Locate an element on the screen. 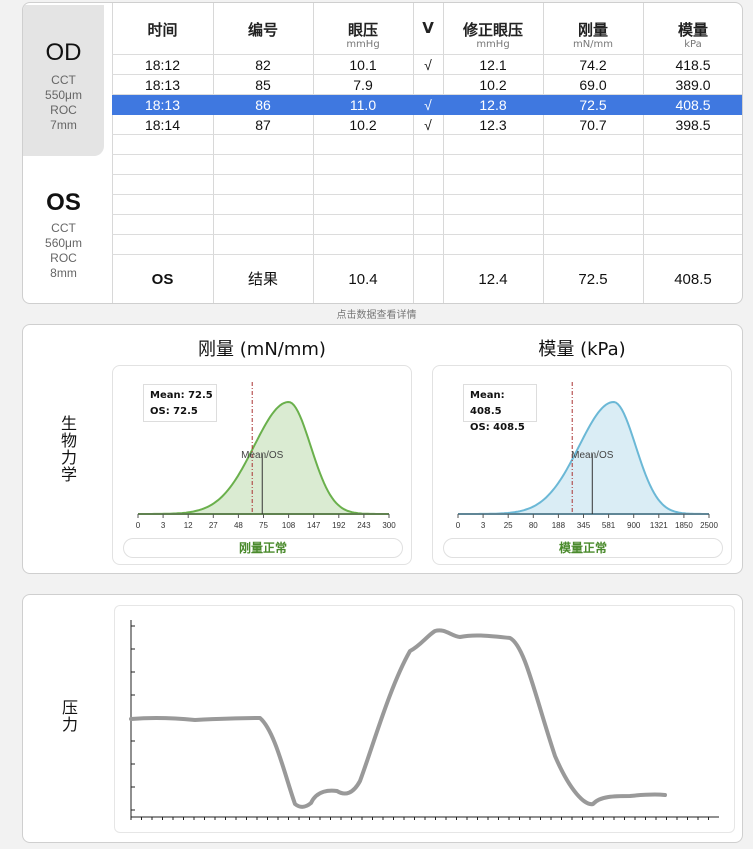  cell-stiff: 72.5 is located at coordinates (593, 105).